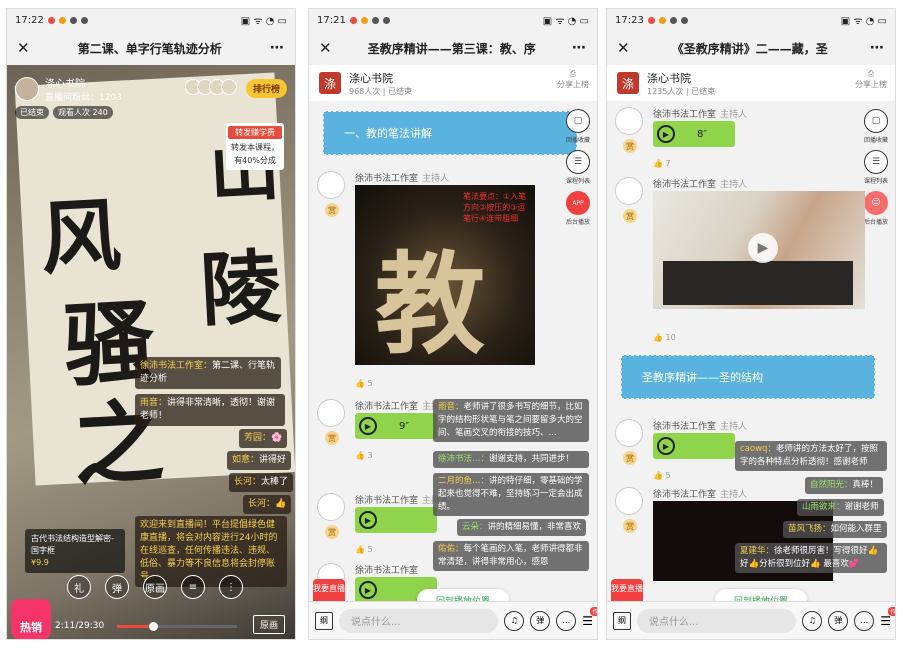 Image resolution: width=903 pixels, height=650 pixels. I want to click on progress-knob, so click(153, 626).